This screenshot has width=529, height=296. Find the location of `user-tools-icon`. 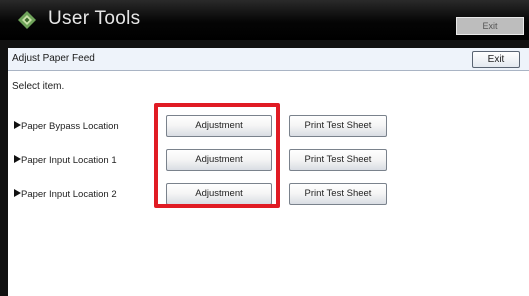

user-tools-icon is located at coordinates (27, 20).